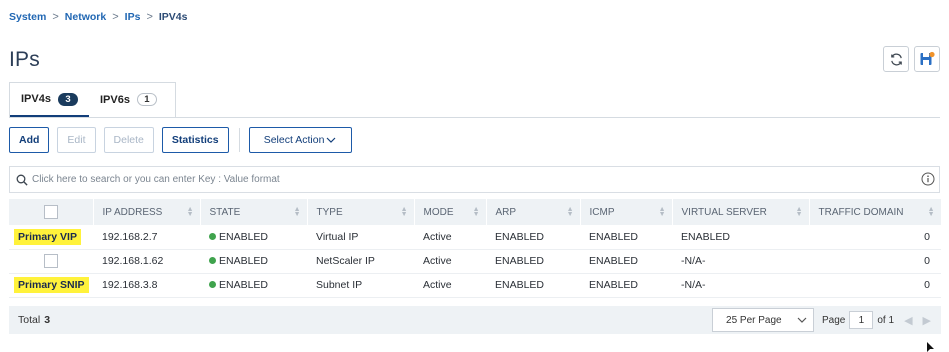 Image resolution: width=949 pixels, height=352 pixels. Describe the element at coordinates (133, 17) in the screenshot. I see `breadcrumb-ips: IPs` at that location.